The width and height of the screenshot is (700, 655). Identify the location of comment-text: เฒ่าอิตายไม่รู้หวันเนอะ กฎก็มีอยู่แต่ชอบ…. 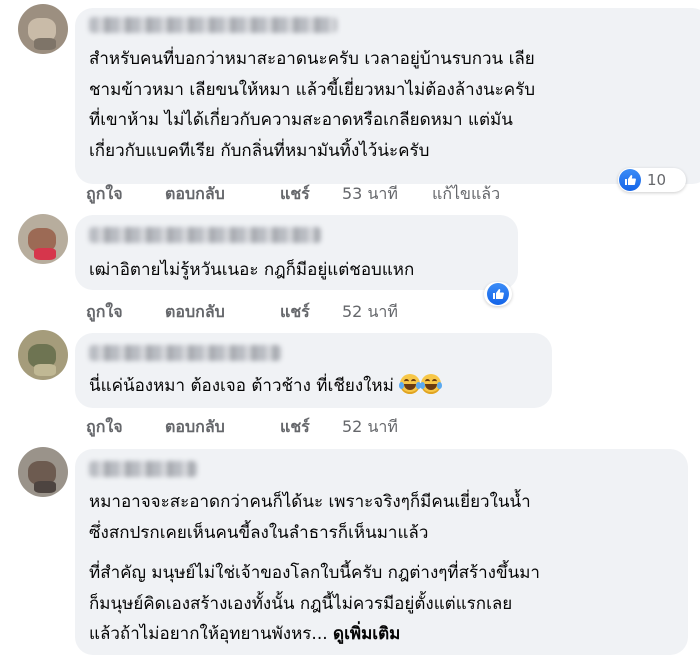
(252, 270).